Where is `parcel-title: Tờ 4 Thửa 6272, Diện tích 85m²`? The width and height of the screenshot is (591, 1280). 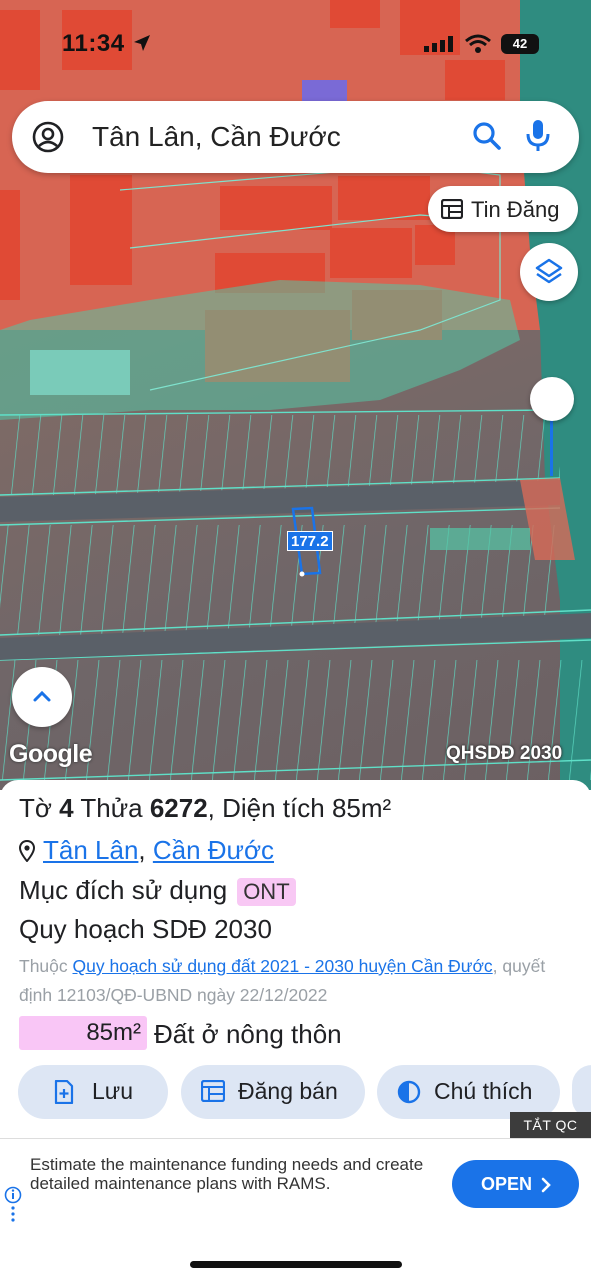
parcel-title: Tờ 4 Thửa 6272, Diện tích 85m² is located at coordinates (205, 808).